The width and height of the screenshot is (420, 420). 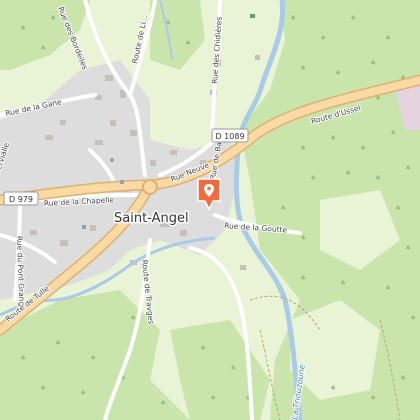 I want to click on road-shield-d979: D 979, so click(x=21, y=198).